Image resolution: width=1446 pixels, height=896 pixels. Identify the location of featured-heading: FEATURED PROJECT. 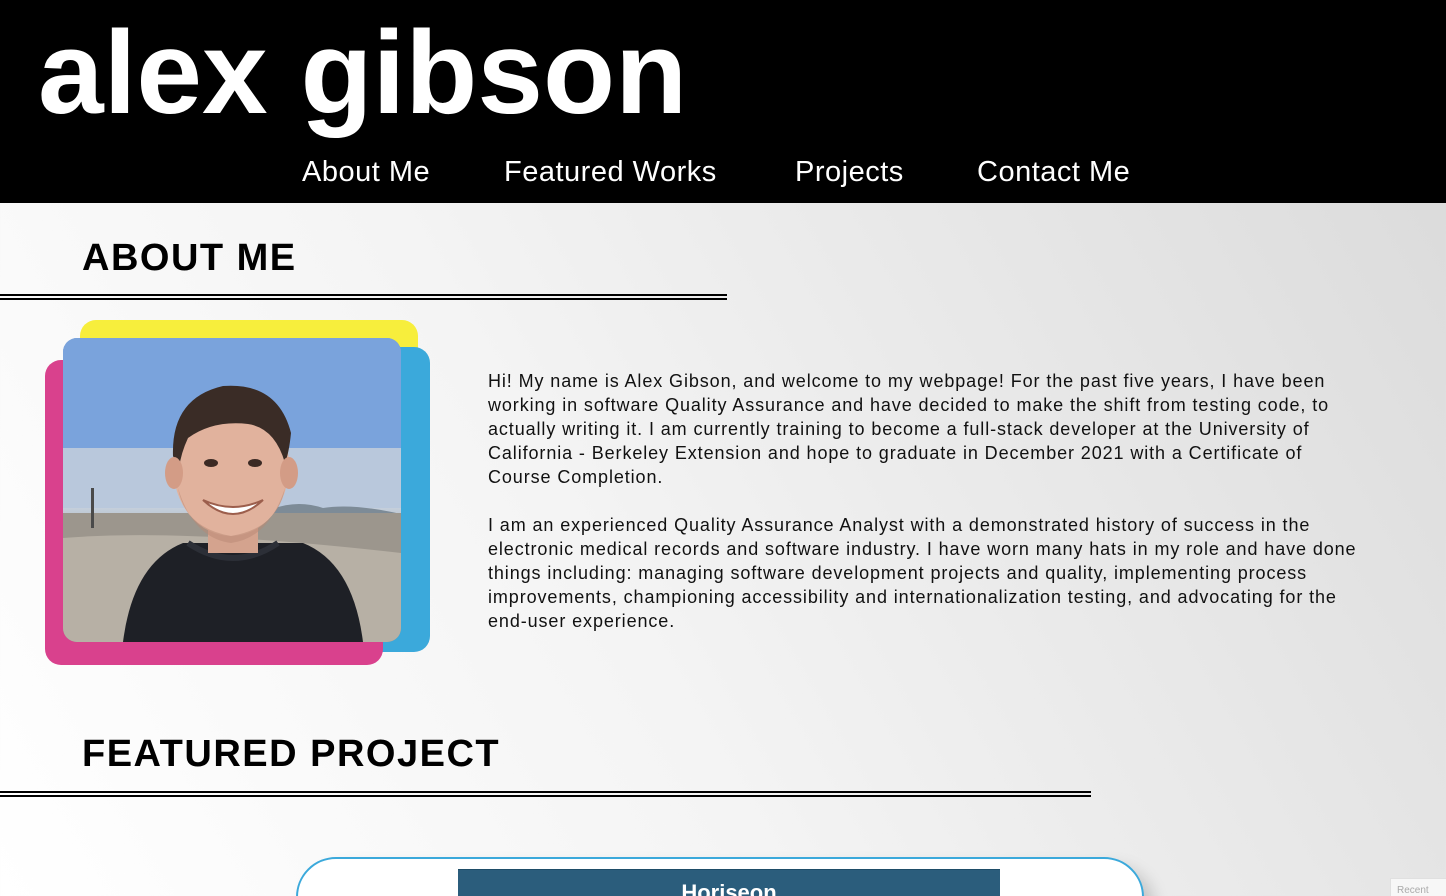
(291, 754).